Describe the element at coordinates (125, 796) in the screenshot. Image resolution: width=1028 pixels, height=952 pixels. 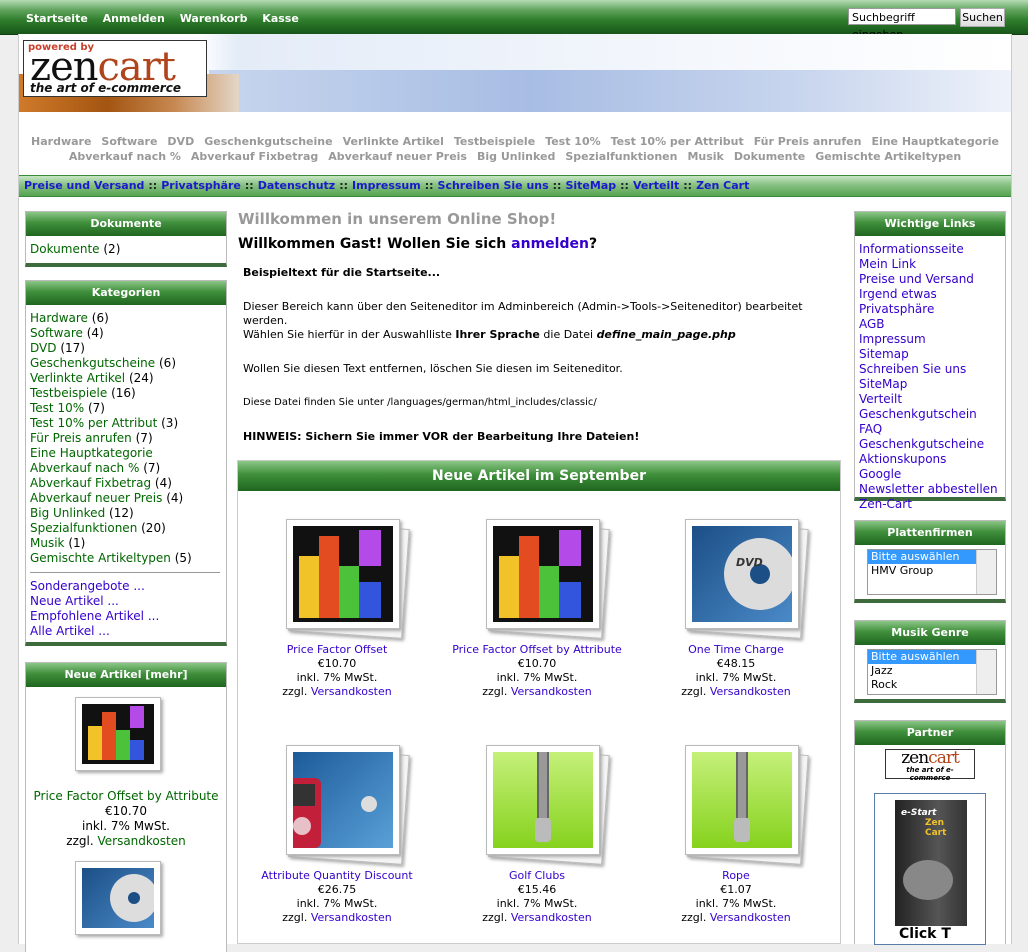
I see `side-new-product-name: Price Factor Offset by Attribute` at that location.